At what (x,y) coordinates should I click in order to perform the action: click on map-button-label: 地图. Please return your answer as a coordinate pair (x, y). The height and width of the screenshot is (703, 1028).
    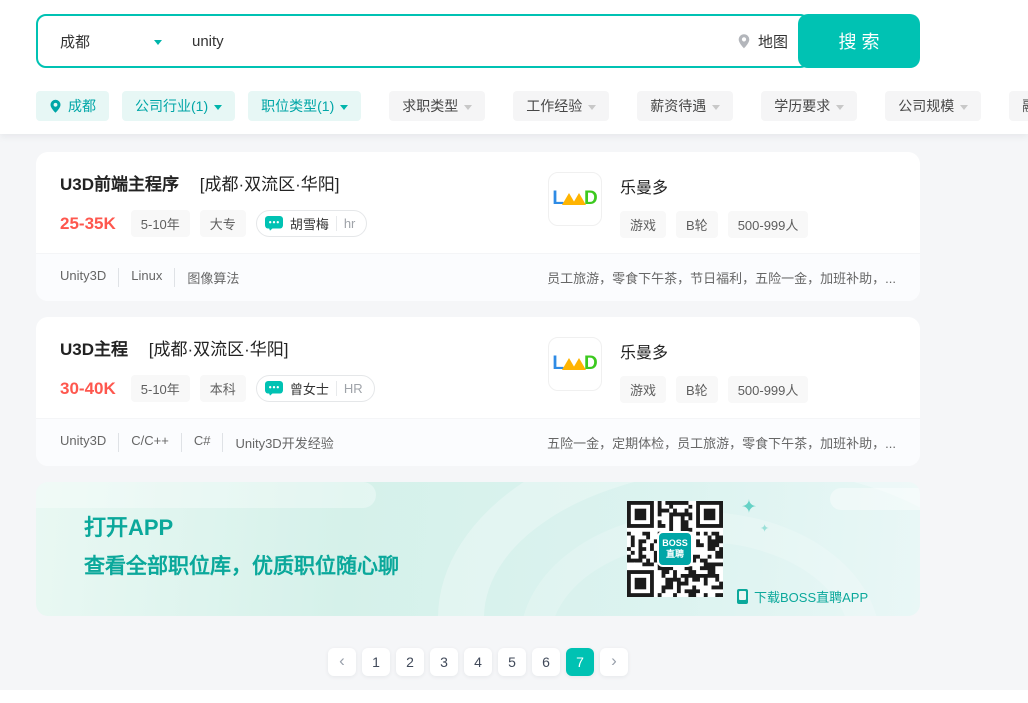
    Looking at the image, I should click on (772, 42).